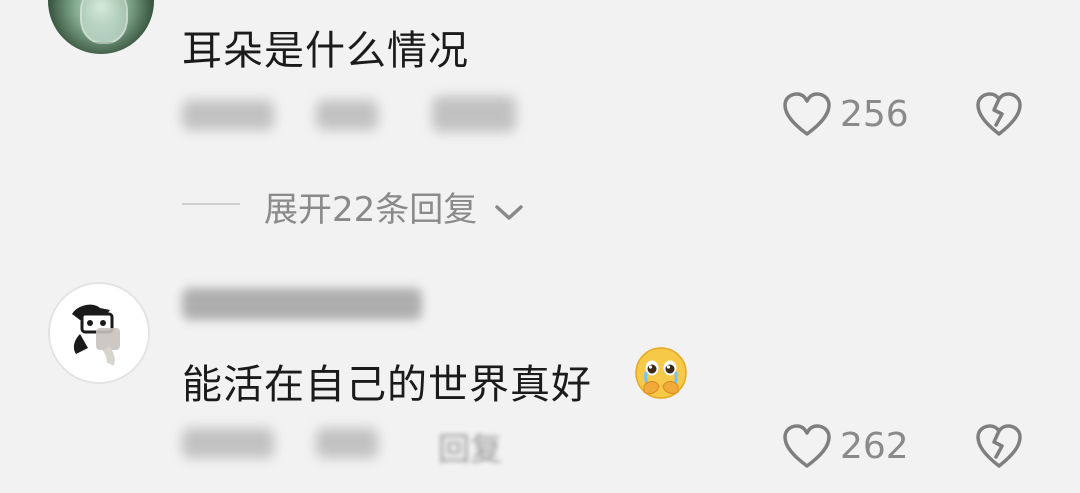 The height and width of the screenshot is (493, 1080). I want to click on expand-replies-label: 展开22条回复, so click(371, 210).